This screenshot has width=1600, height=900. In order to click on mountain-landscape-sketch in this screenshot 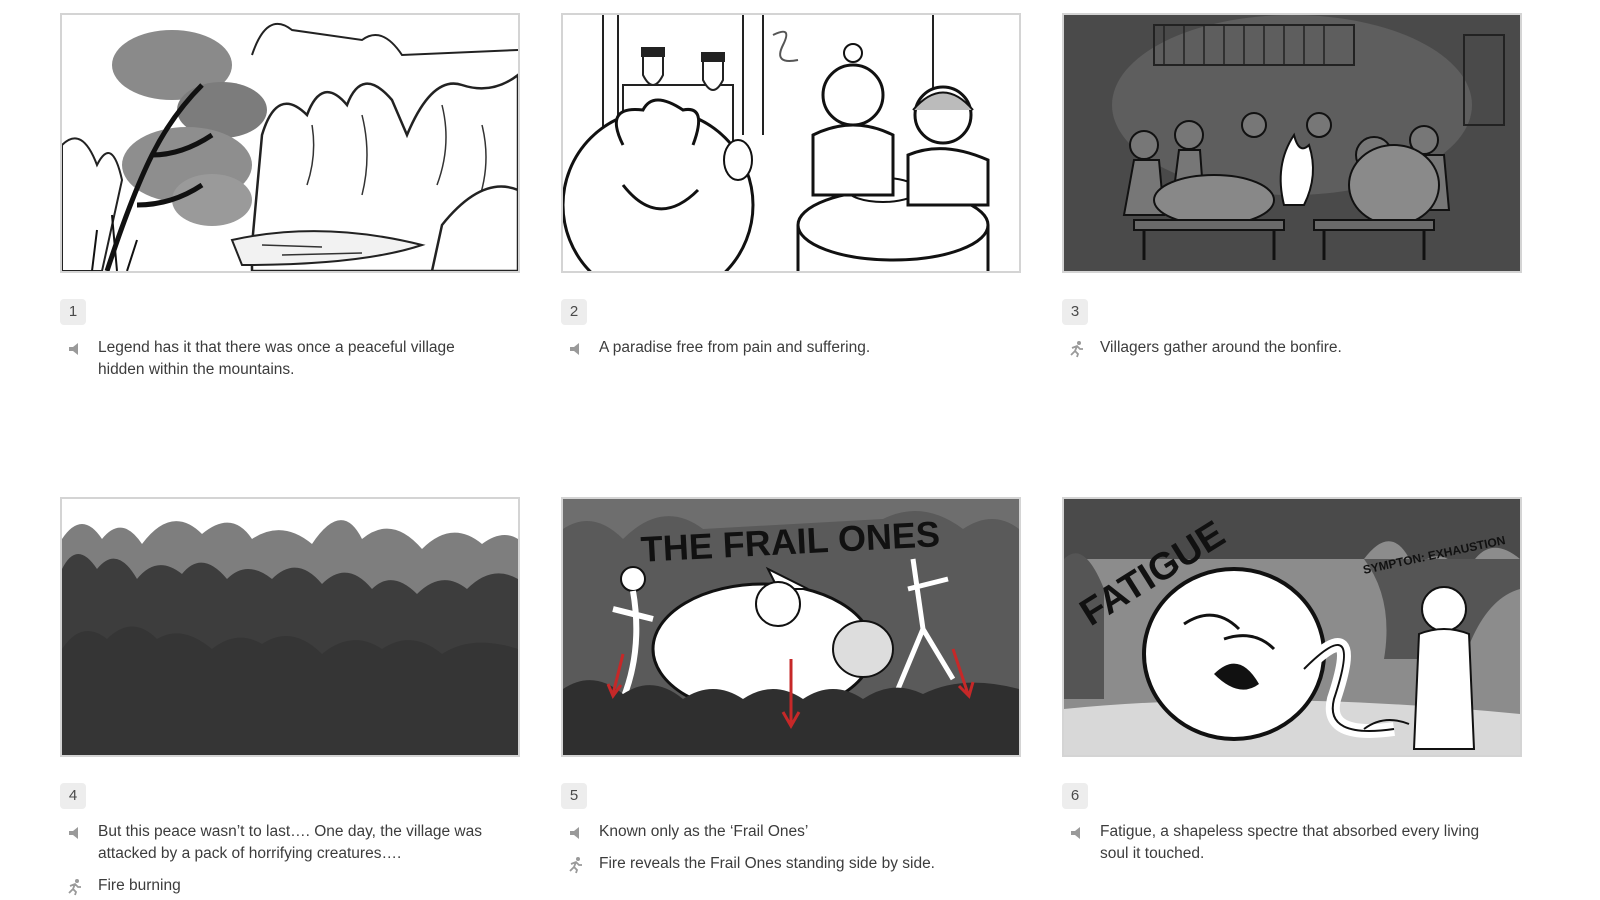, I will do `click(290, 143)`.